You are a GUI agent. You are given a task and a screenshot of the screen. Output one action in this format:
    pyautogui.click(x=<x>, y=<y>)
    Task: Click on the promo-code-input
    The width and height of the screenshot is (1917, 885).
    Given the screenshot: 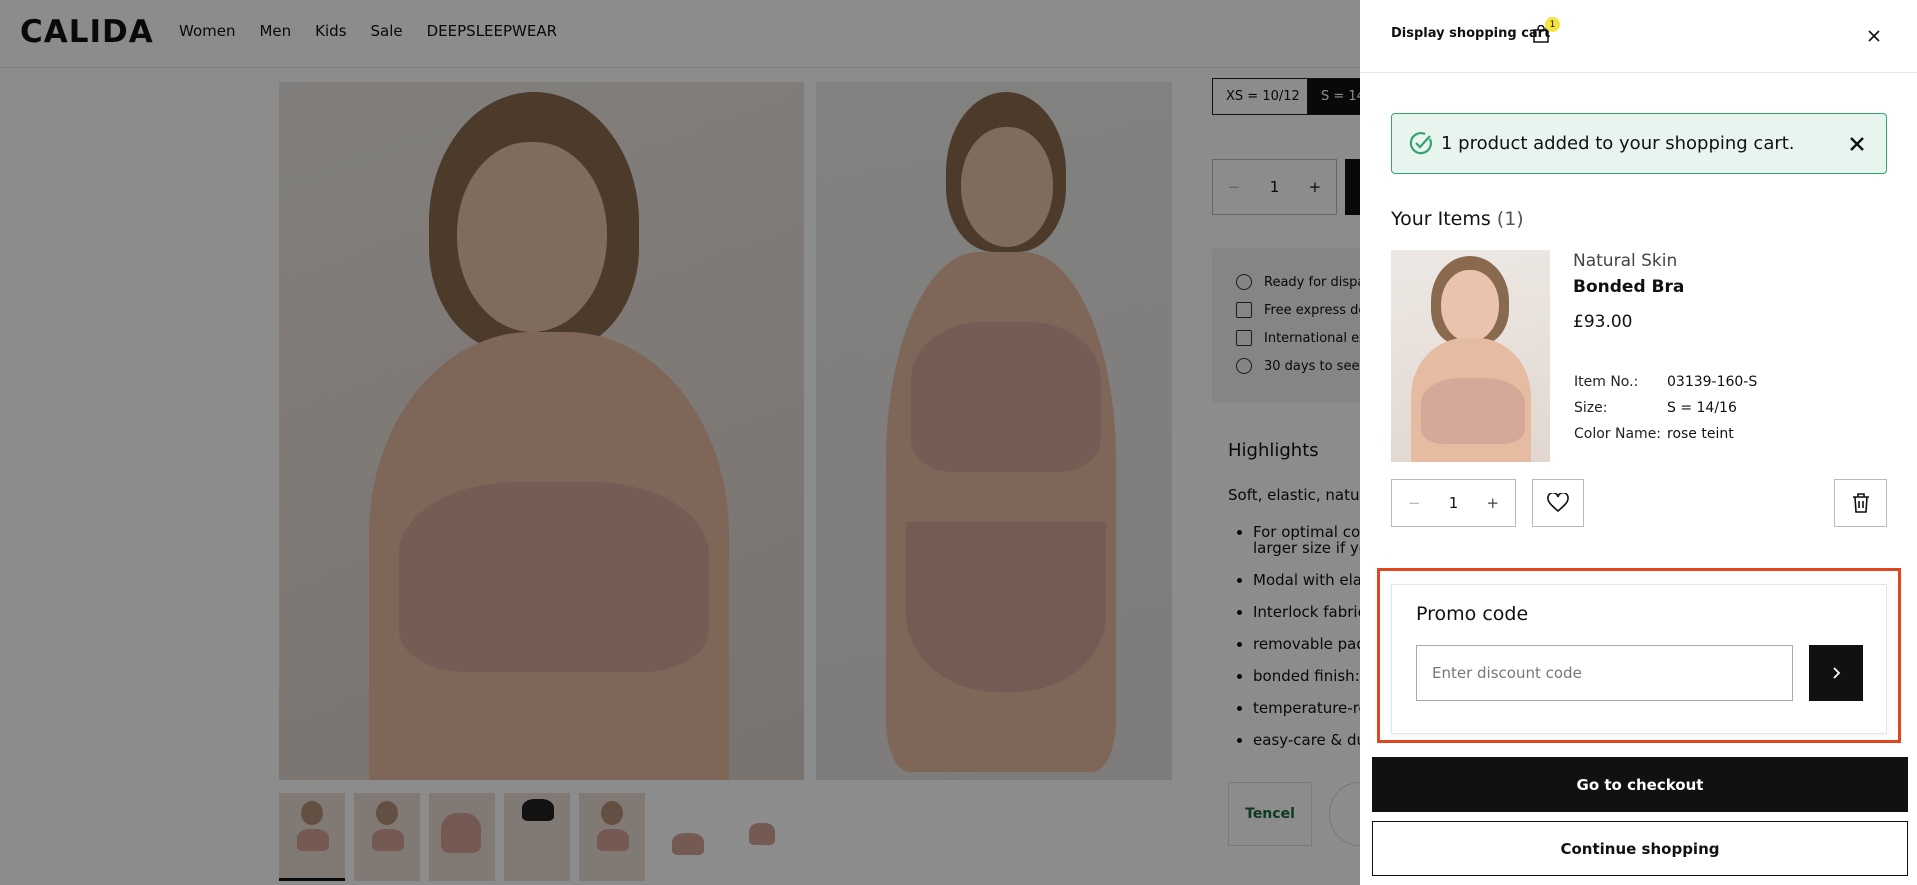 What is the action you would take?
    pyautogui.click(x=1604, y=673)
    